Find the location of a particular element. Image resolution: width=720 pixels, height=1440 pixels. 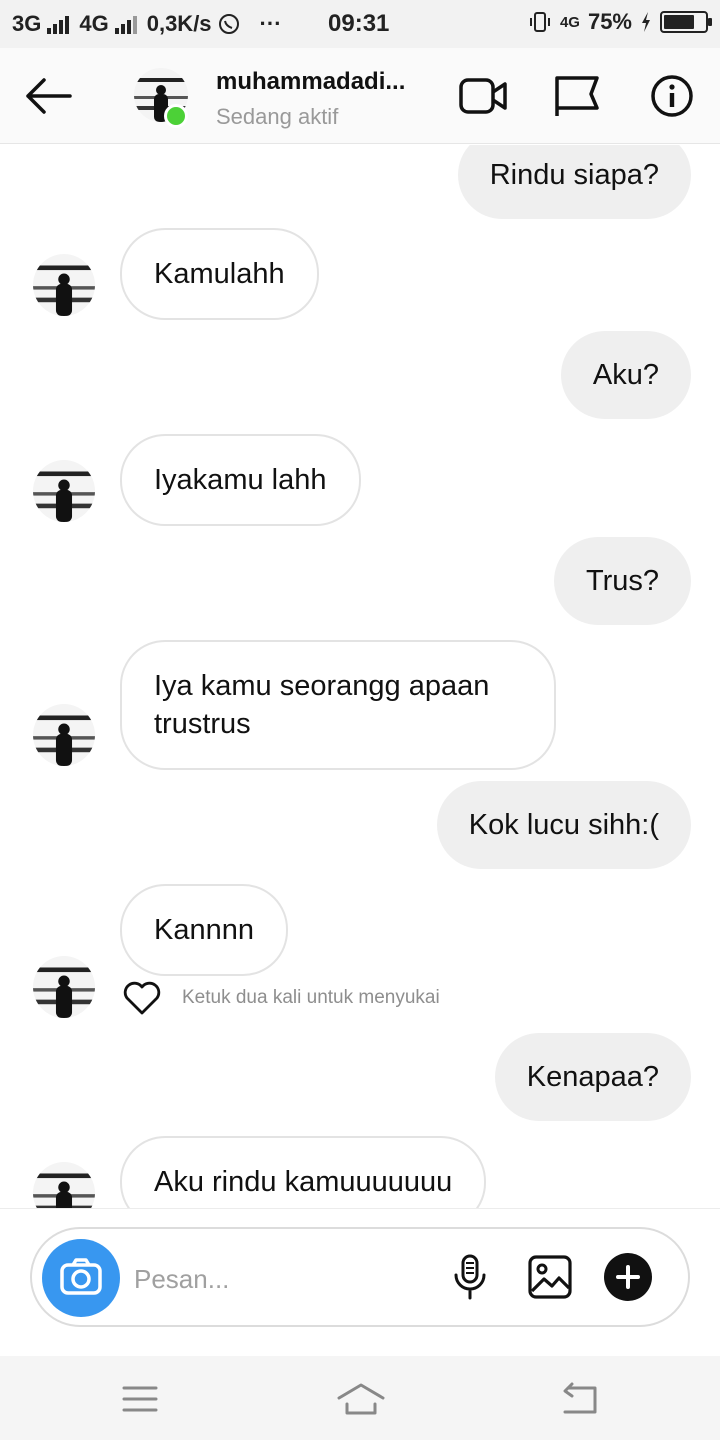

battery-percent: 75% is located at coordinates (609, 21).